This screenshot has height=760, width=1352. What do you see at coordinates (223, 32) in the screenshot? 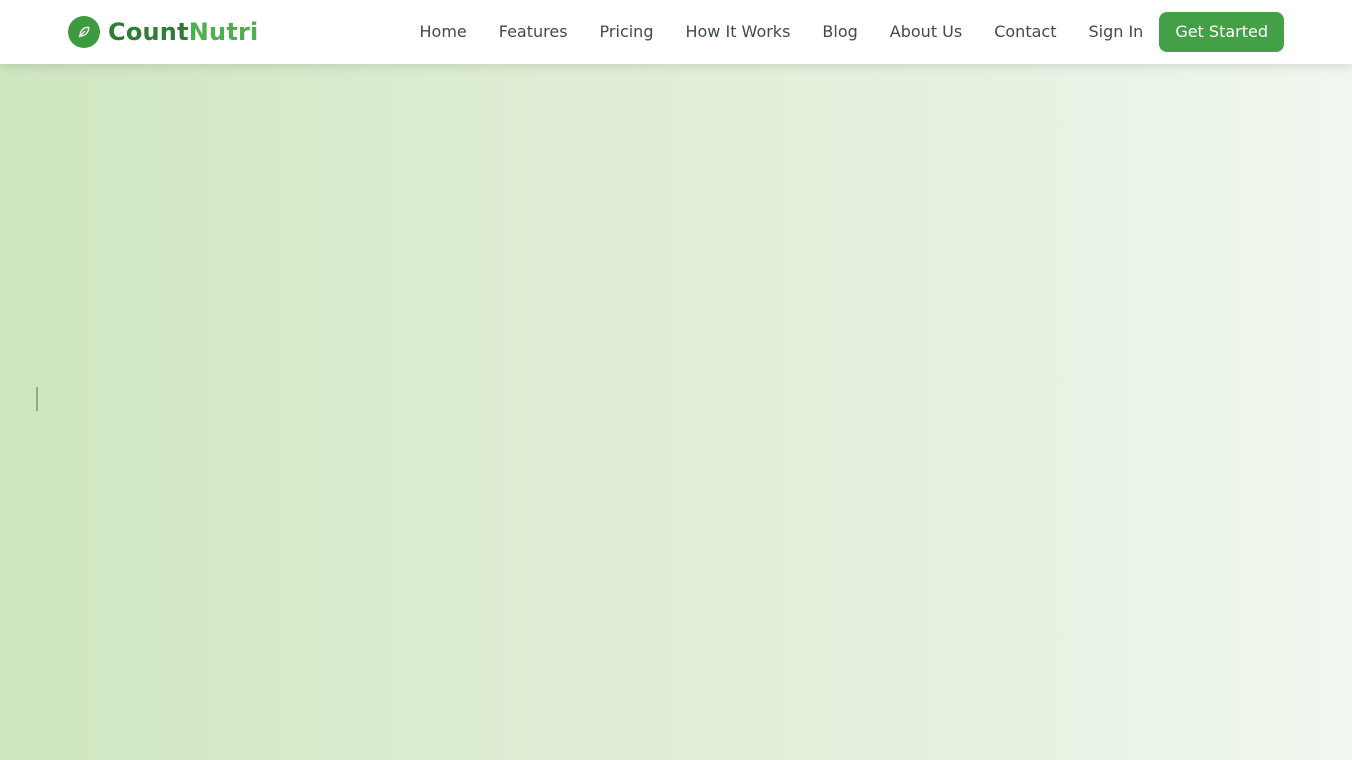
I see `brand-name-part-2: Nutri` at bounding box center [223, 32].